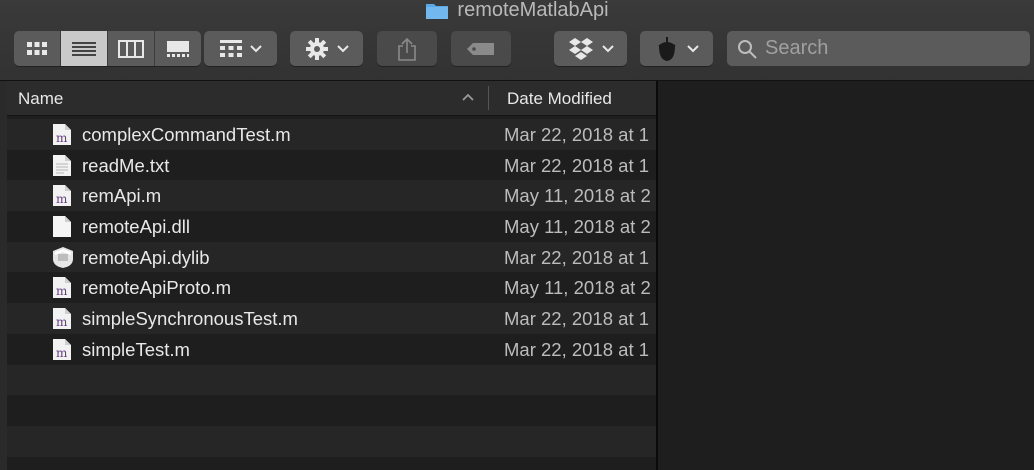  I want to click on window-title-bar: remoteMatlabApi, so click(517, 12).